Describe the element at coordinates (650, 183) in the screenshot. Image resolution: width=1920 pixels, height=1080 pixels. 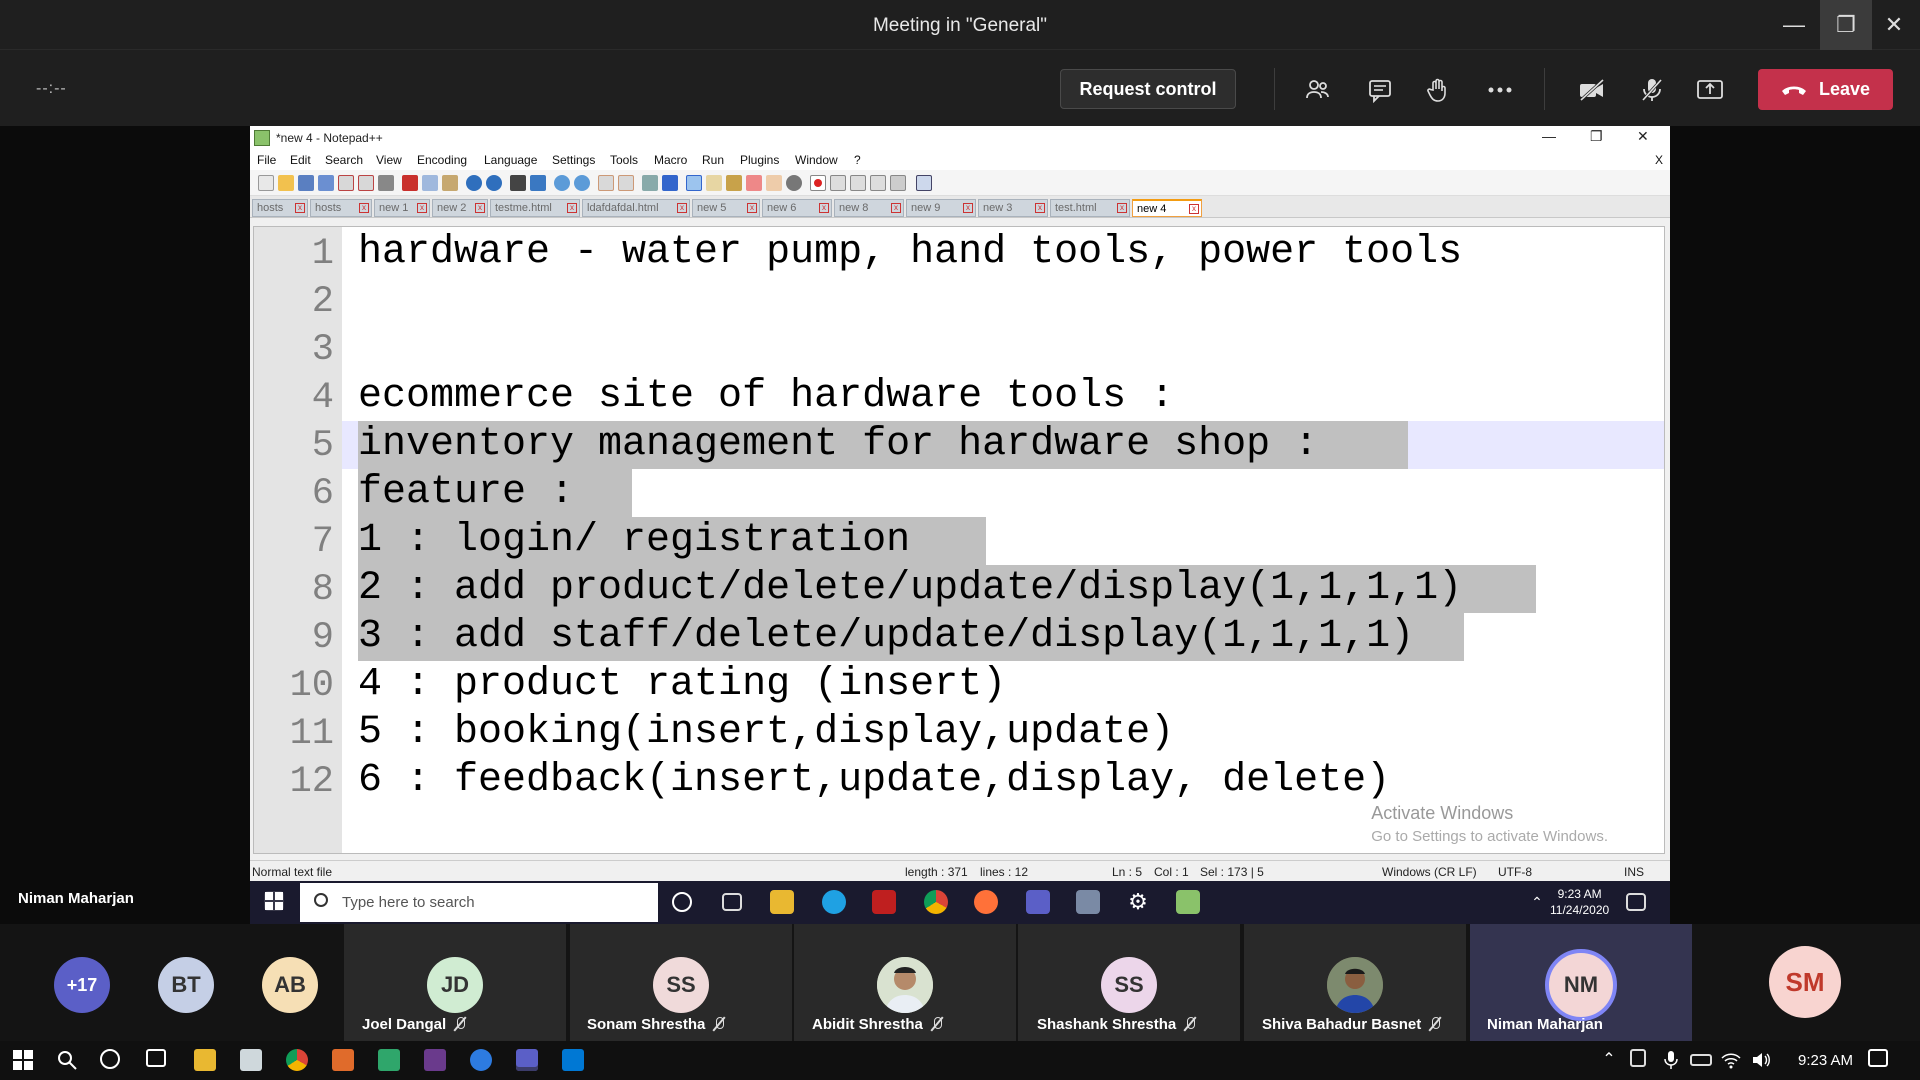
I see `word-wrap-icon` at that location.